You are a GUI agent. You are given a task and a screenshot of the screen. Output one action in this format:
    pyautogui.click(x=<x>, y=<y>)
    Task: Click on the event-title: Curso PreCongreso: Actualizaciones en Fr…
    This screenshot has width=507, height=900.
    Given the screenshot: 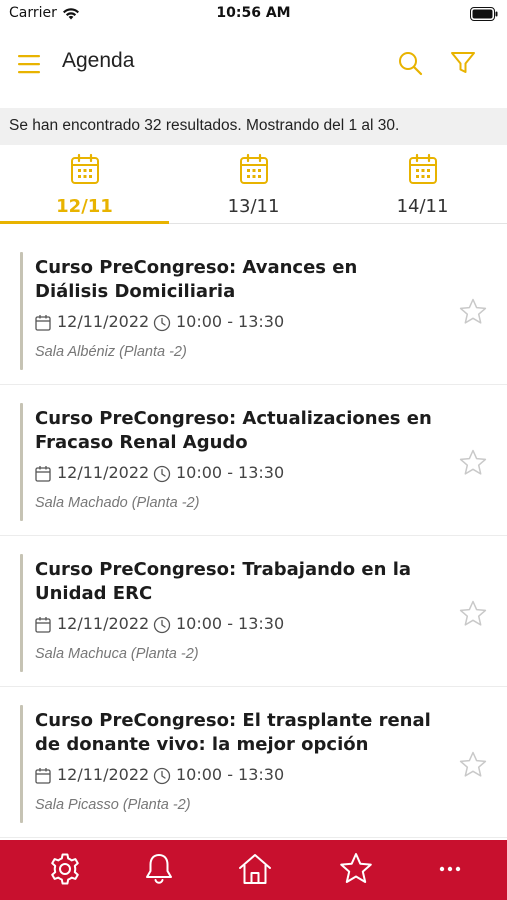 What is the action you would take?
    pyautogui.click(x=233, y=430)
    